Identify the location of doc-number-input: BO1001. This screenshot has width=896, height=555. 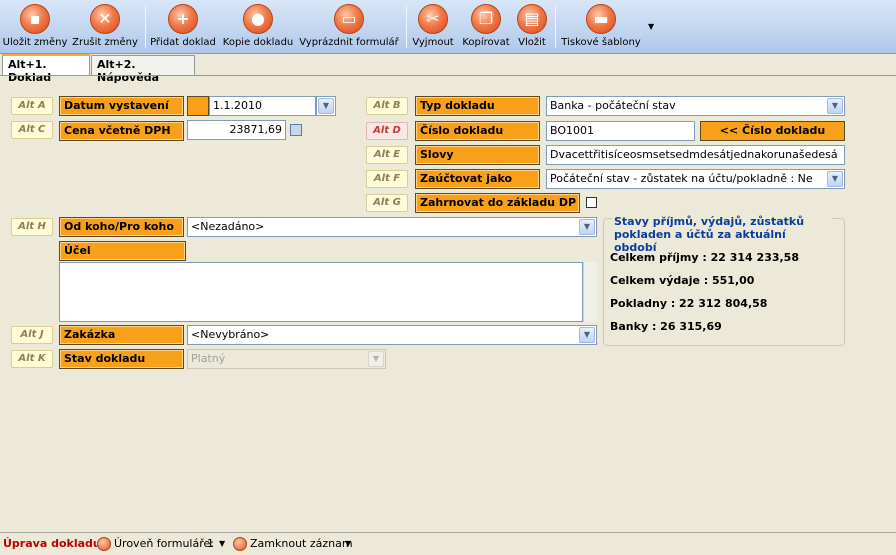
(620, 131).